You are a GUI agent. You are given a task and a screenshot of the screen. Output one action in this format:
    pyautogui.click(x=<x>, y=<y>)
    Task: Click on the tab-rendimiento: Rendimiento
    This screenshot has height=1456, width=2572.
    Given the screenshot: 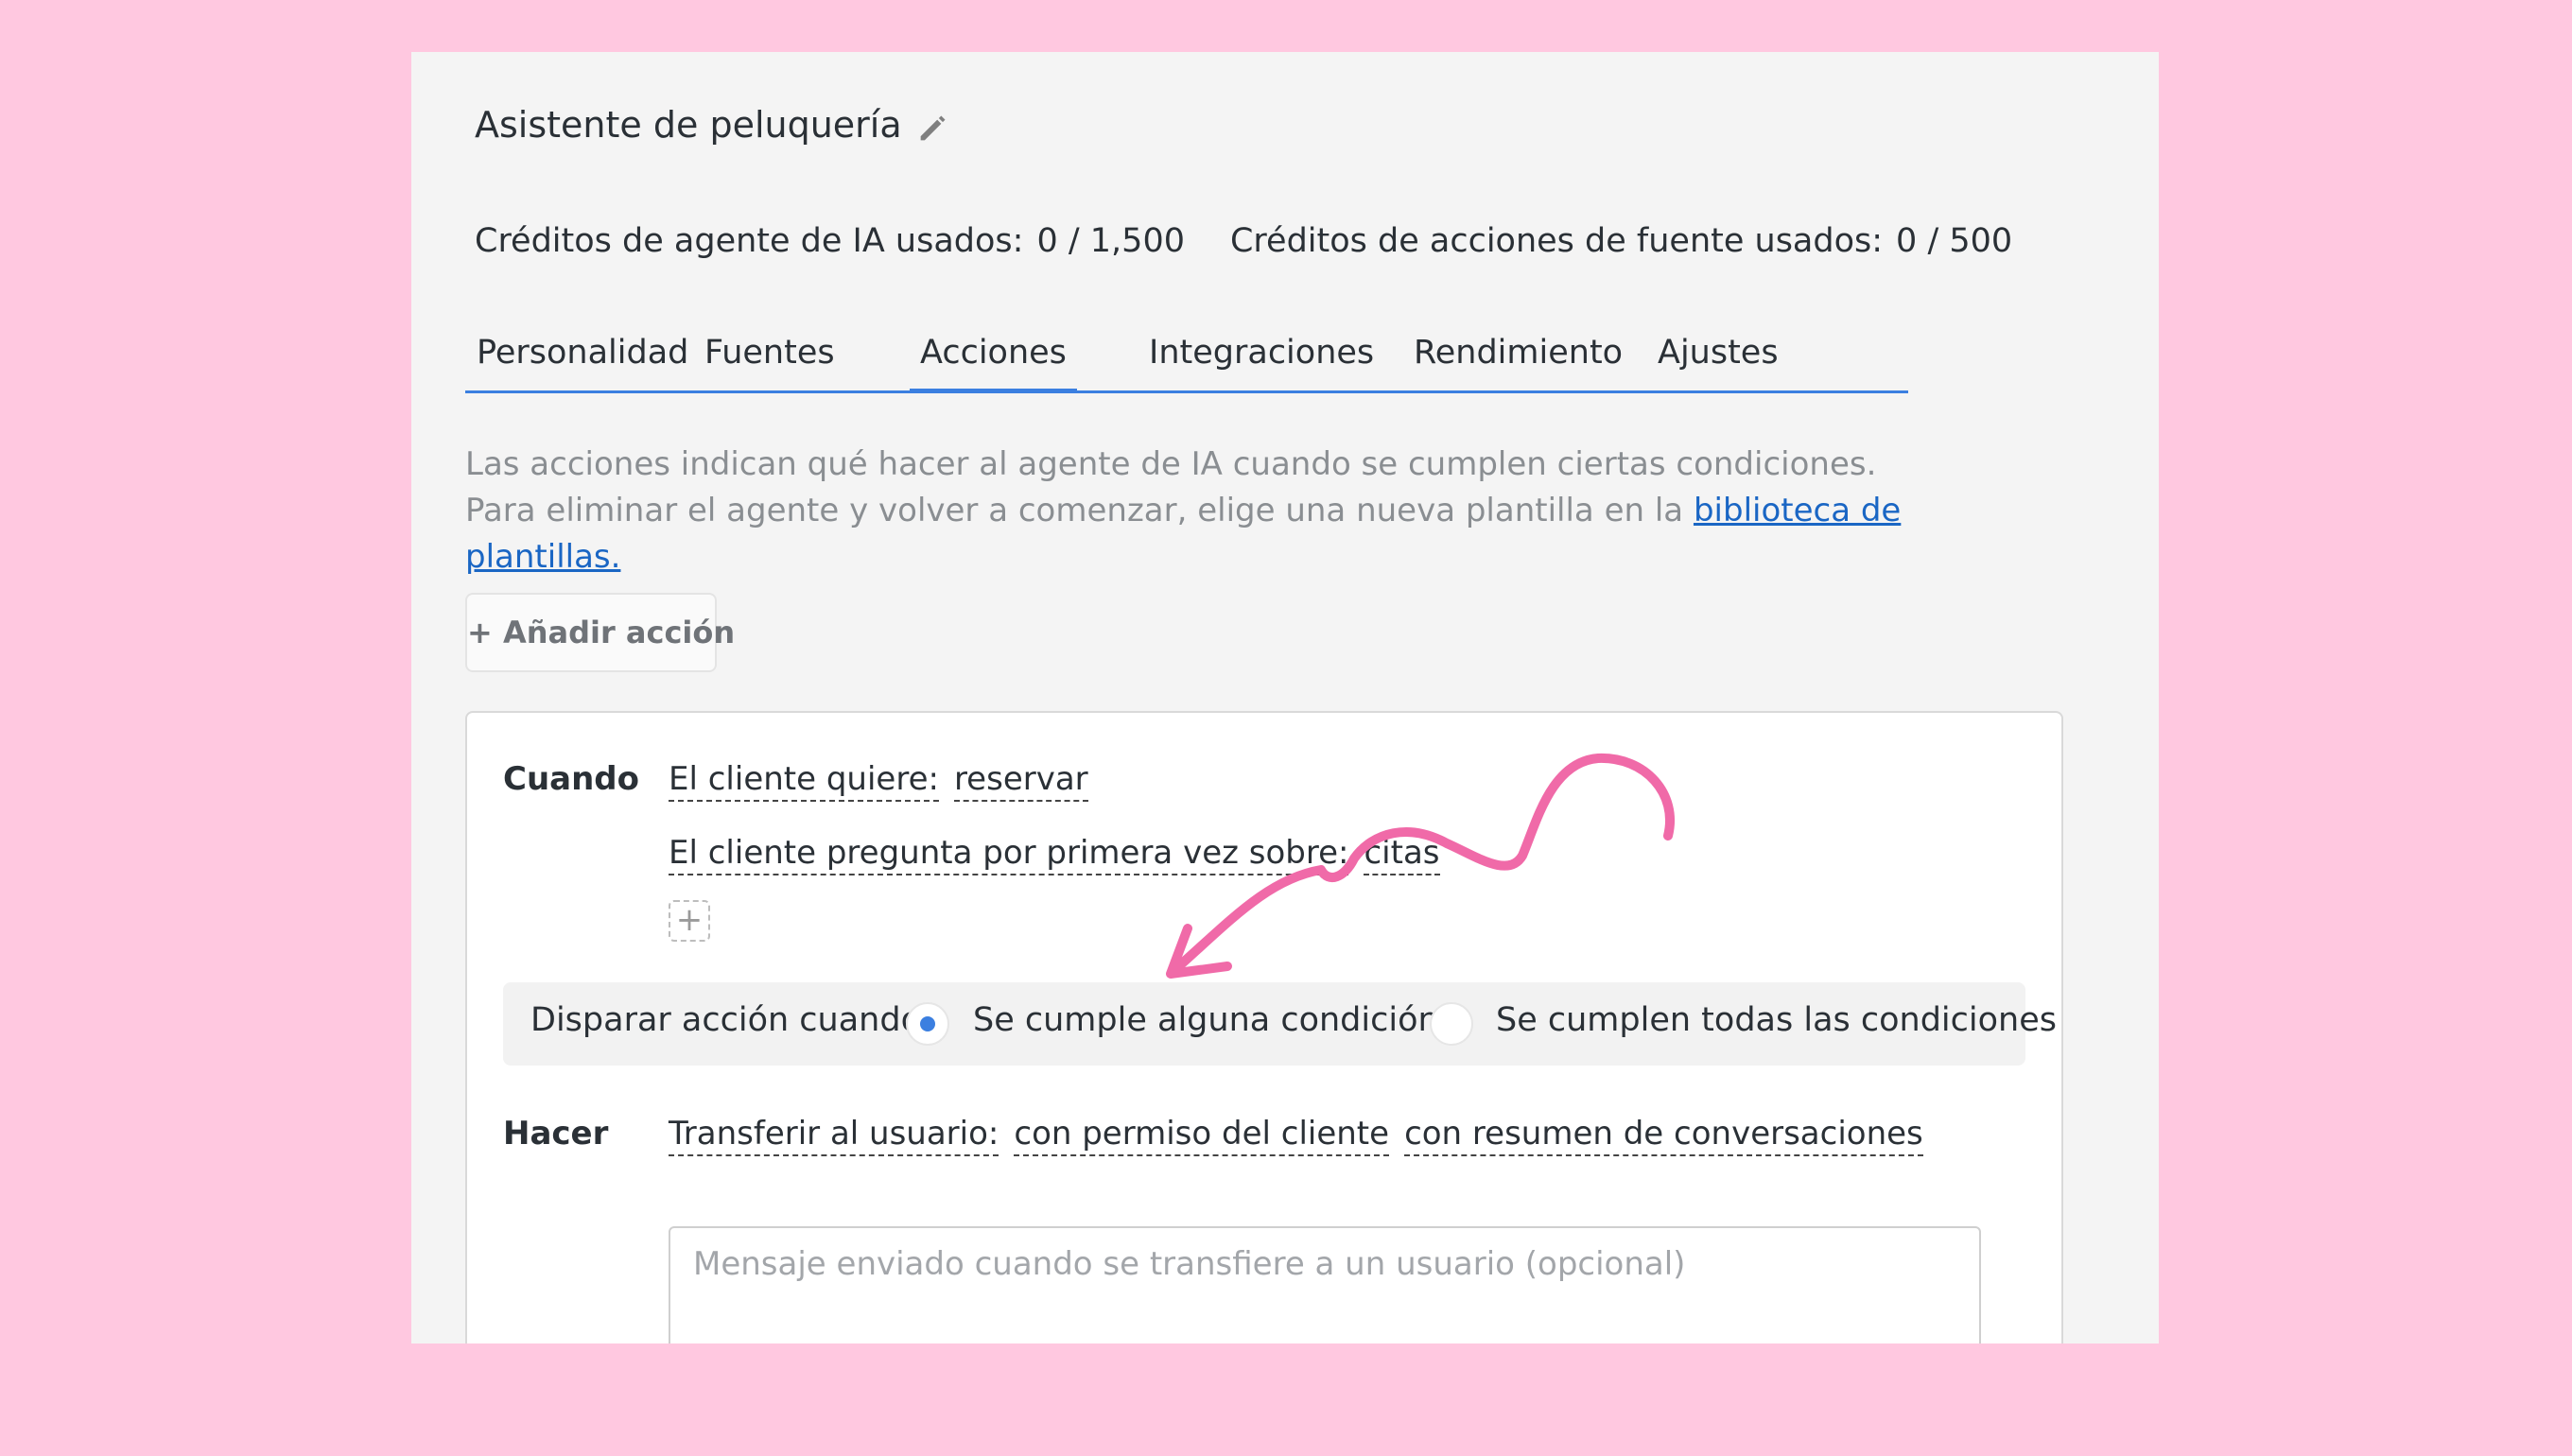 What is the action you would take?
    pyautogui.click(x=1518, y=357)
    